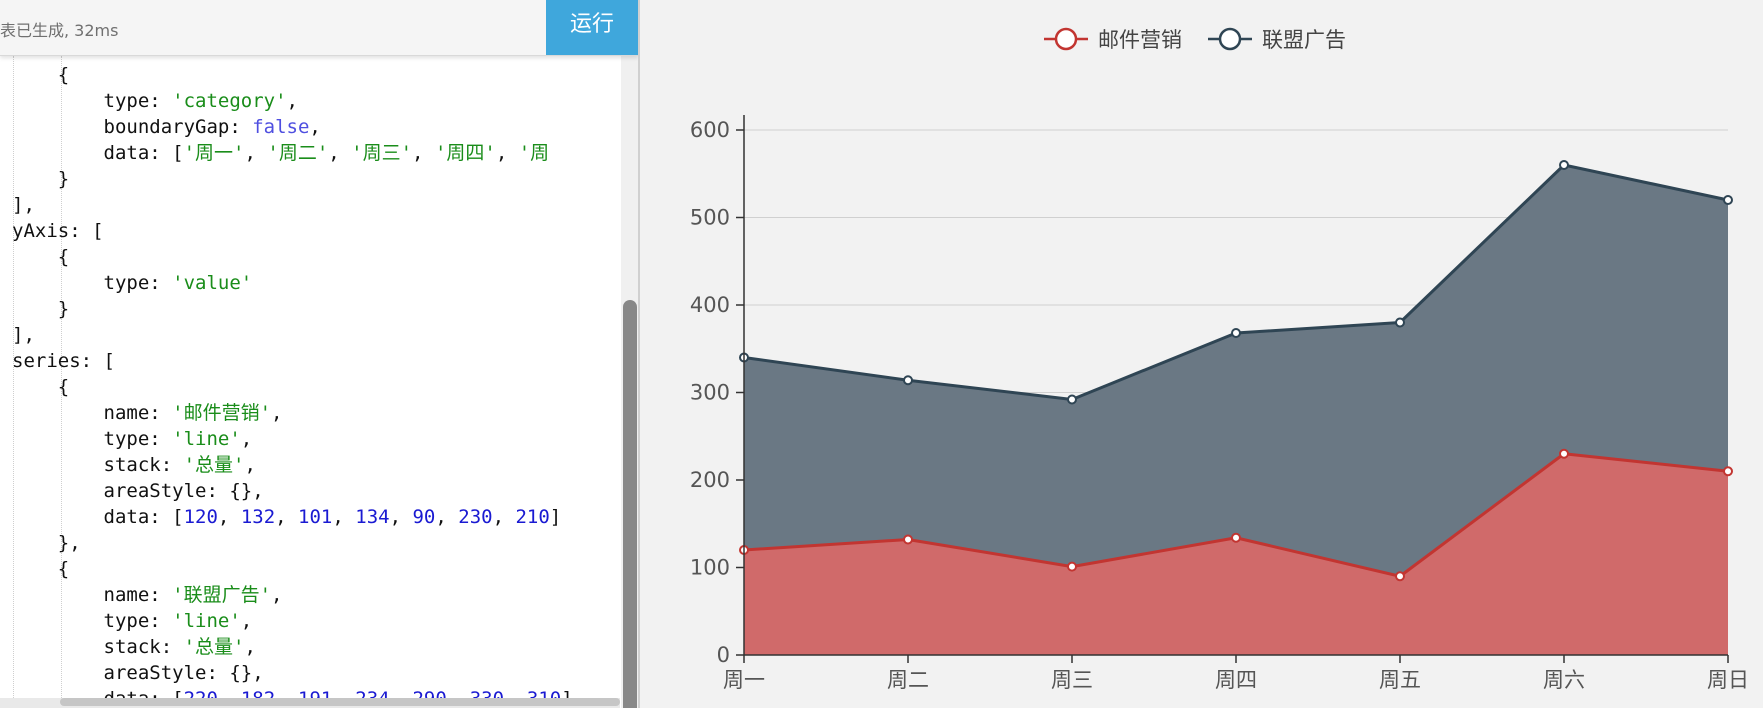 This screenshot has height=708, width=1763. I want to click on code-token: yAxis: [, so click(58, 231).